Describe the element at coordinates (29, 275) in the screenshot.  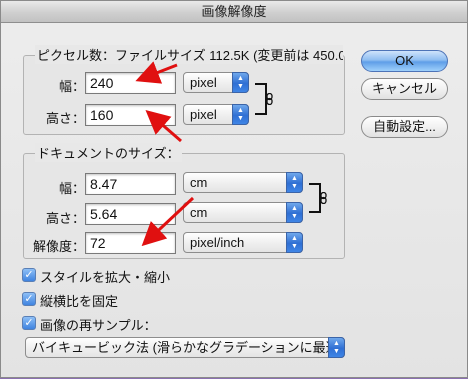
I see `scale-styles-checkbox: ✓` at that location.